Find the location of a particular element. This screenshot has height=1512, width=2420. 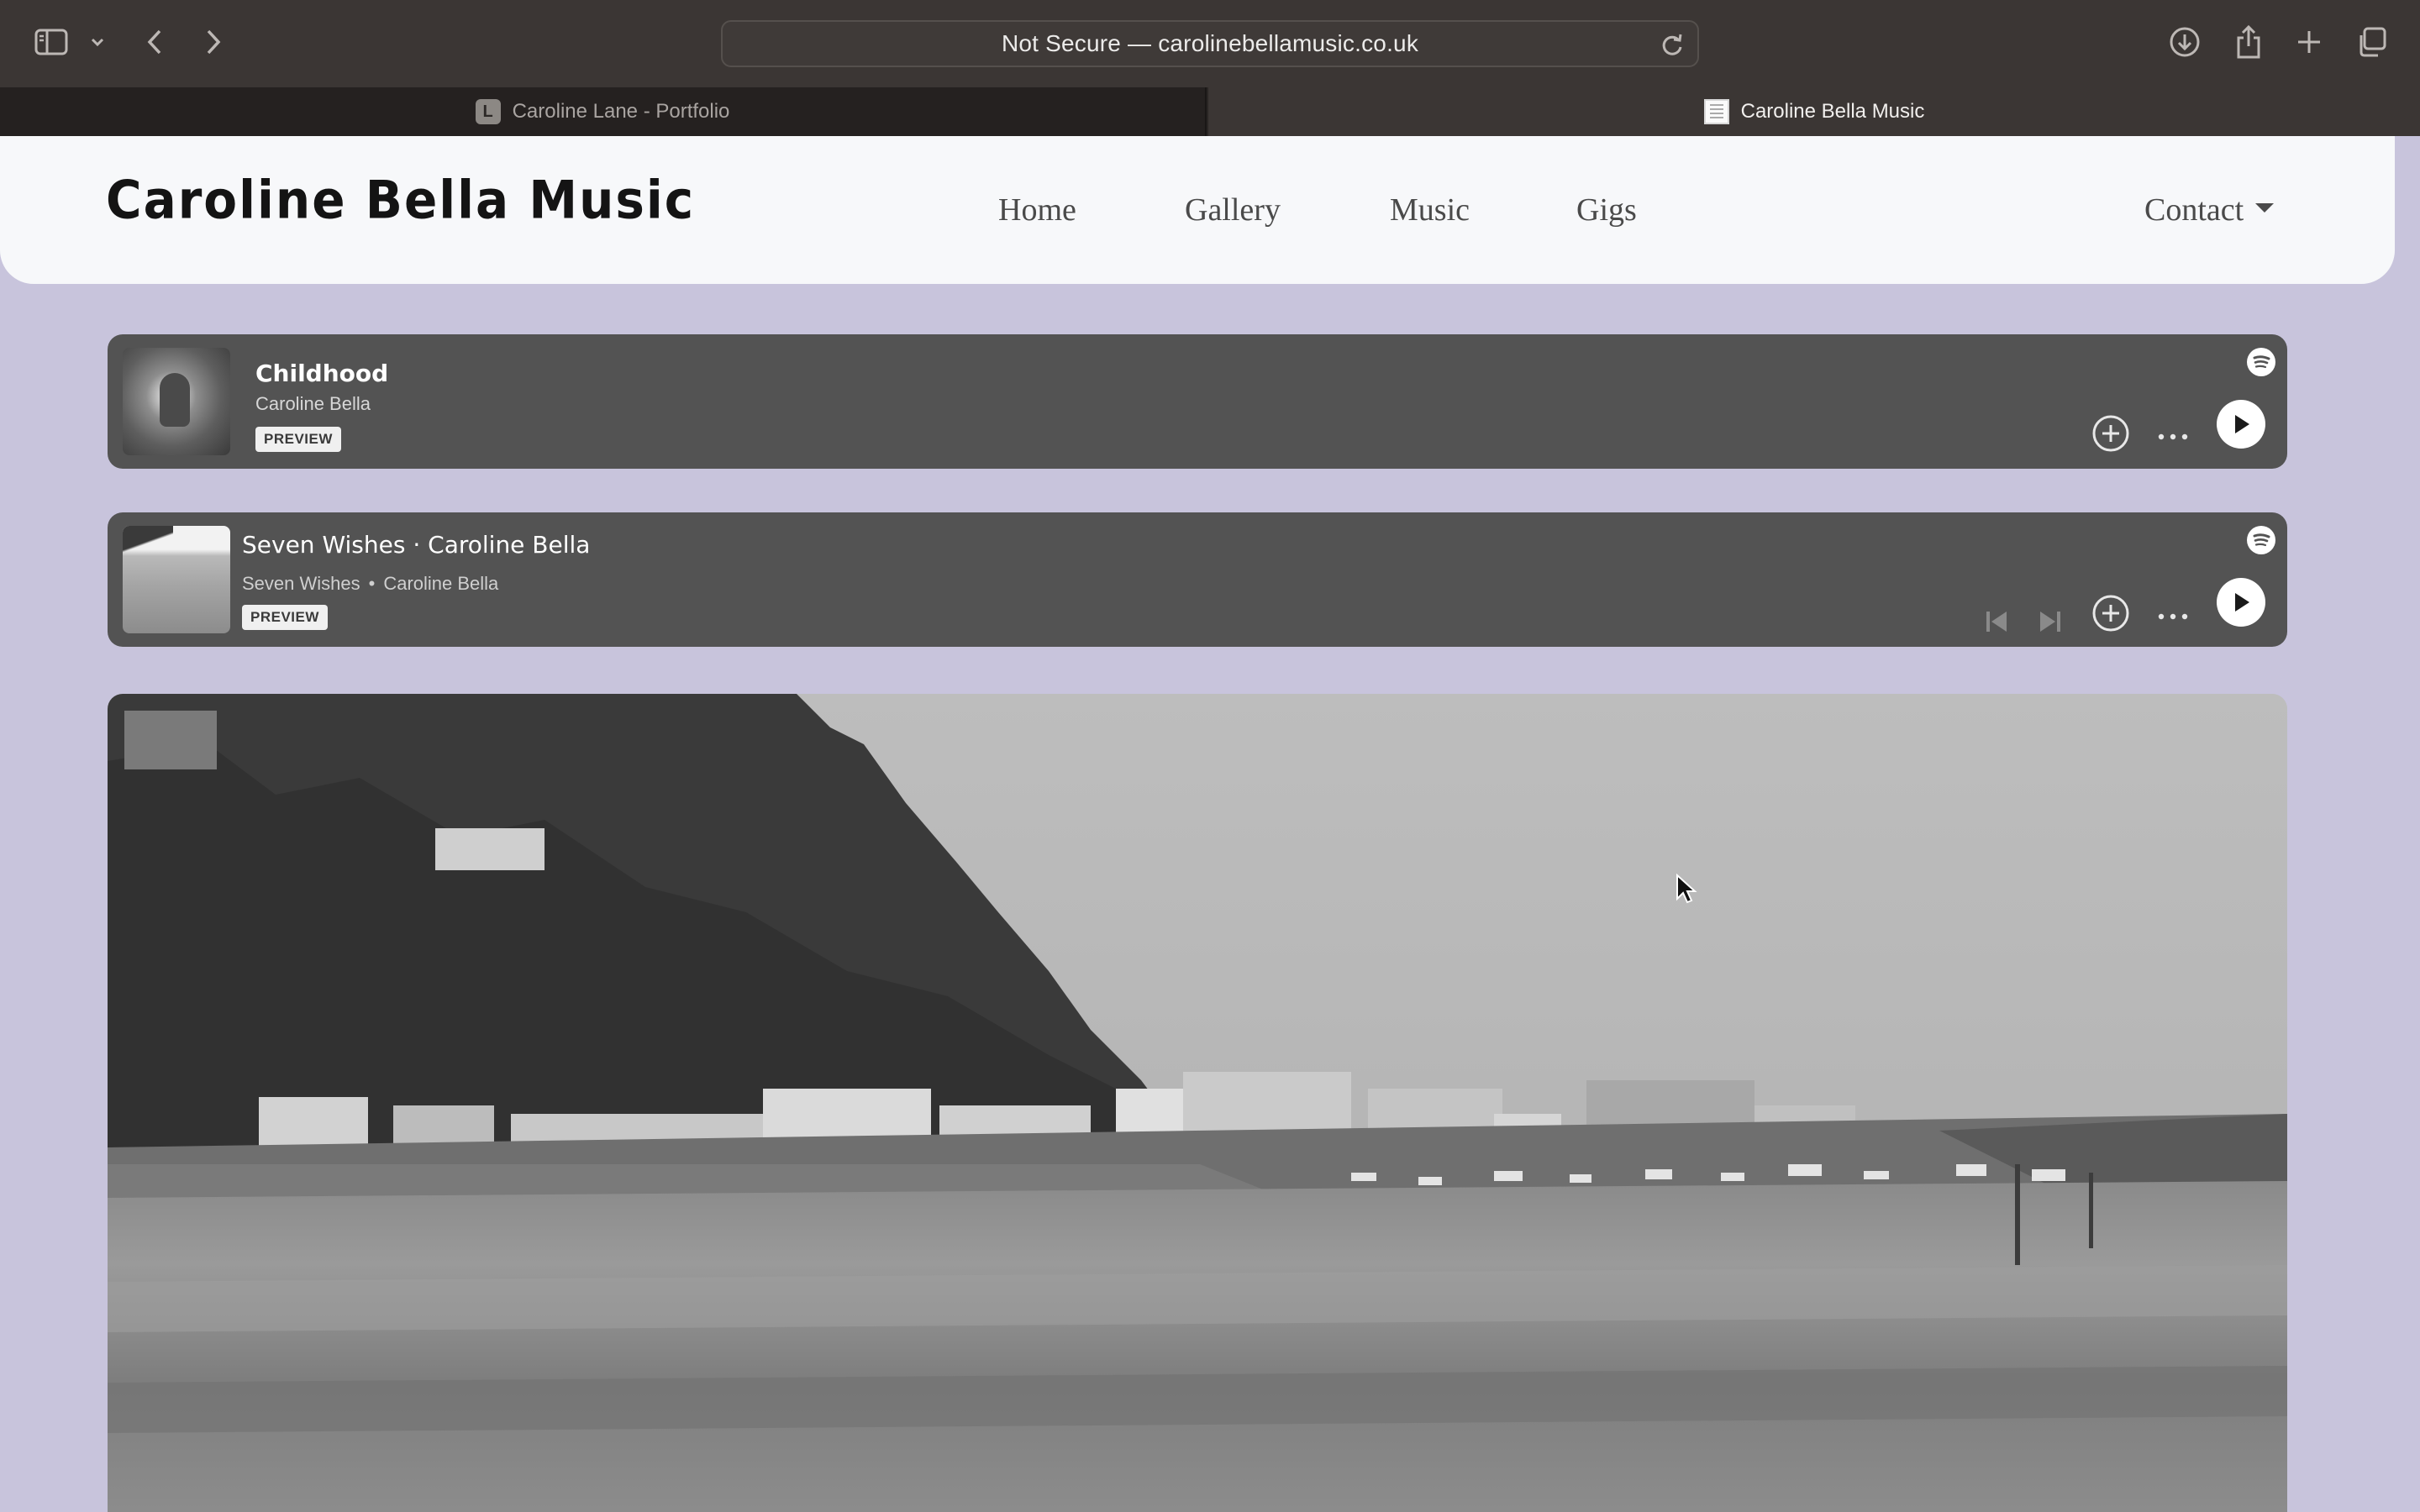

track-title: Childhood is located at coordinates (321, 373).